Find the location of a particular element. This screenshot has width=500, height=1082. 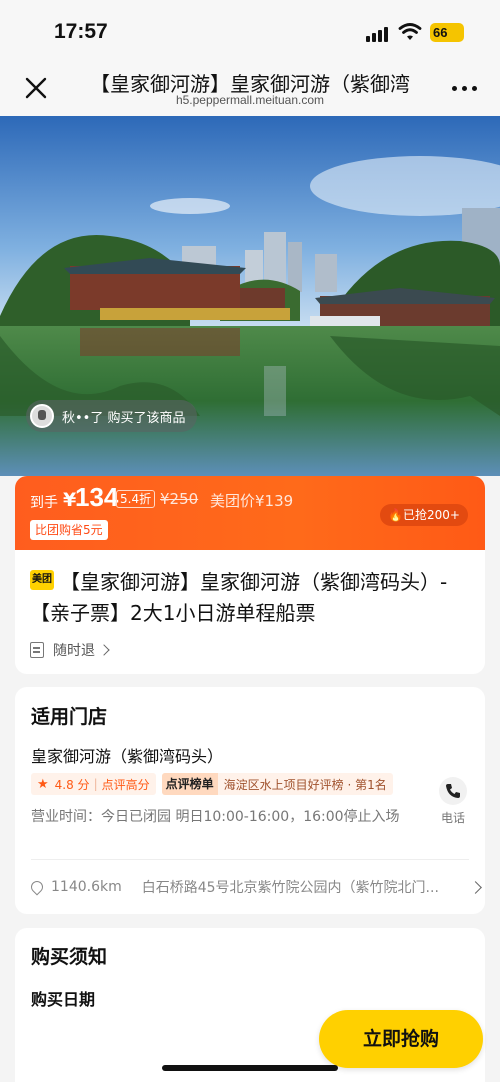

product-title: 【皇家御河游】皇家御河游（紫御湾码头）-【亲子票】2大1小日游单程船票 is located at coordinates (239, 597).